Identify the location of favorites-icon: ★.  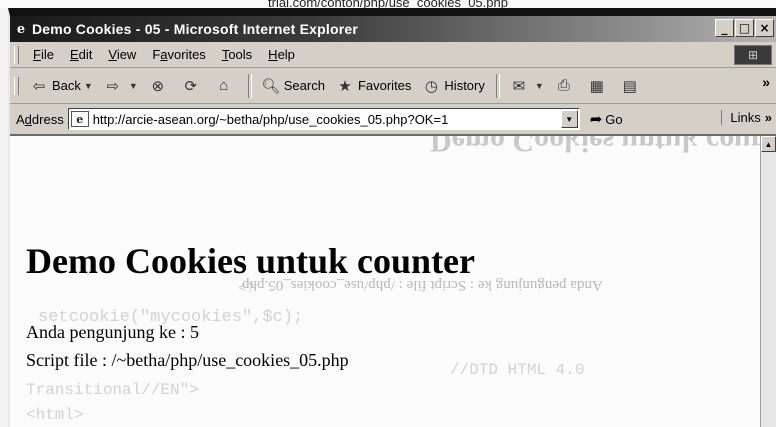
(345, 86).